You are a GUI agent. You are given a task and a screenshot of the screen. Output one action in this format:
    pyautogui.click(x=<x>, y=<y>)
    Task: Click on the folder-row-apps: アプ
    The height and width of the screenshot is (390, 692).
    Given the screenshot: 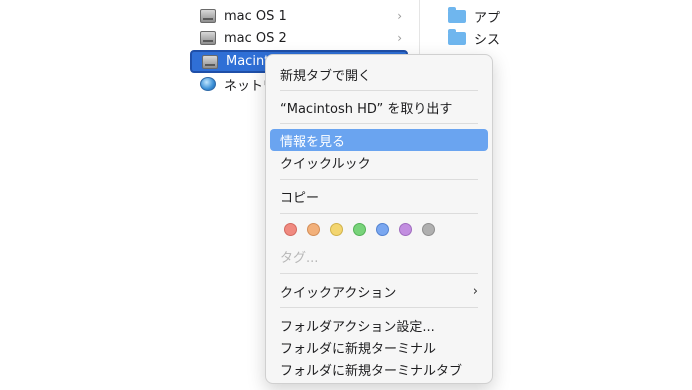 What is the action you would take?
    pyautogui.click(x=474, y=16)
    